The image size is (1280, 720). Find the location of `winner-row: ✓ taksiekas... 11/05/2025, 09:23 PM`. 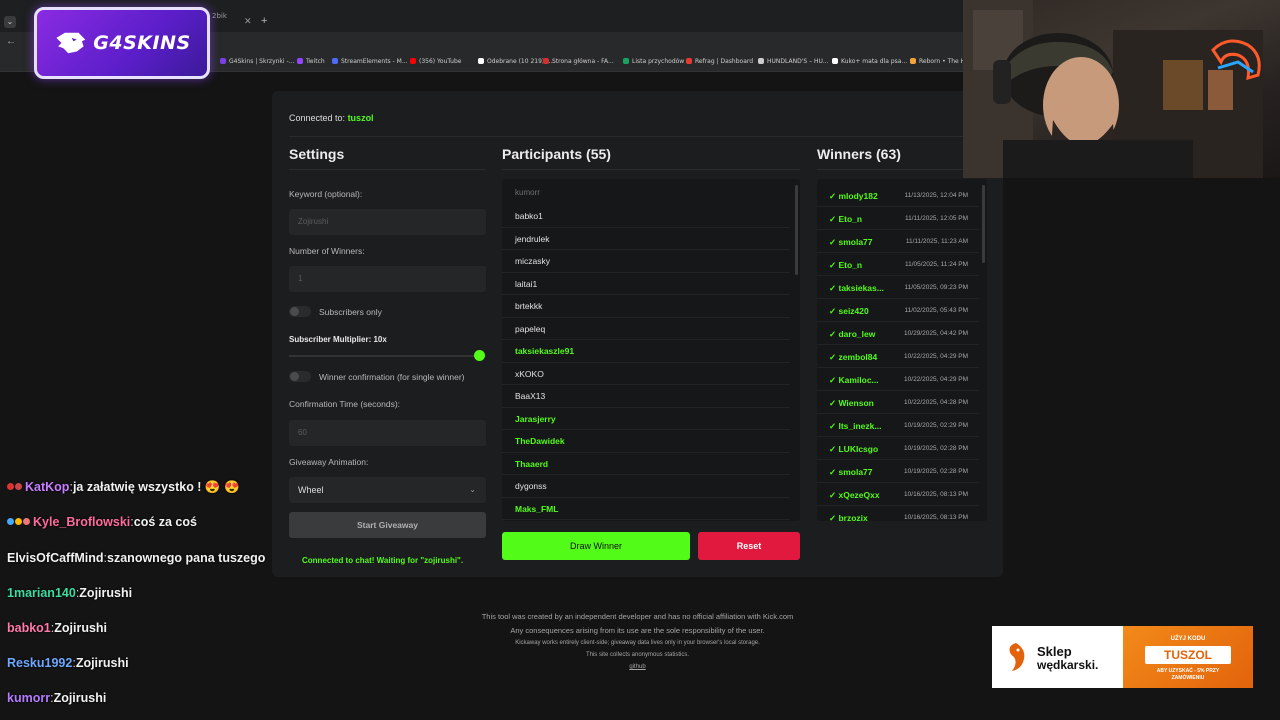

winner-row: ✓ taksiekas... 11/05/2025, 09:23 PM is located at coordinates (898, 287).